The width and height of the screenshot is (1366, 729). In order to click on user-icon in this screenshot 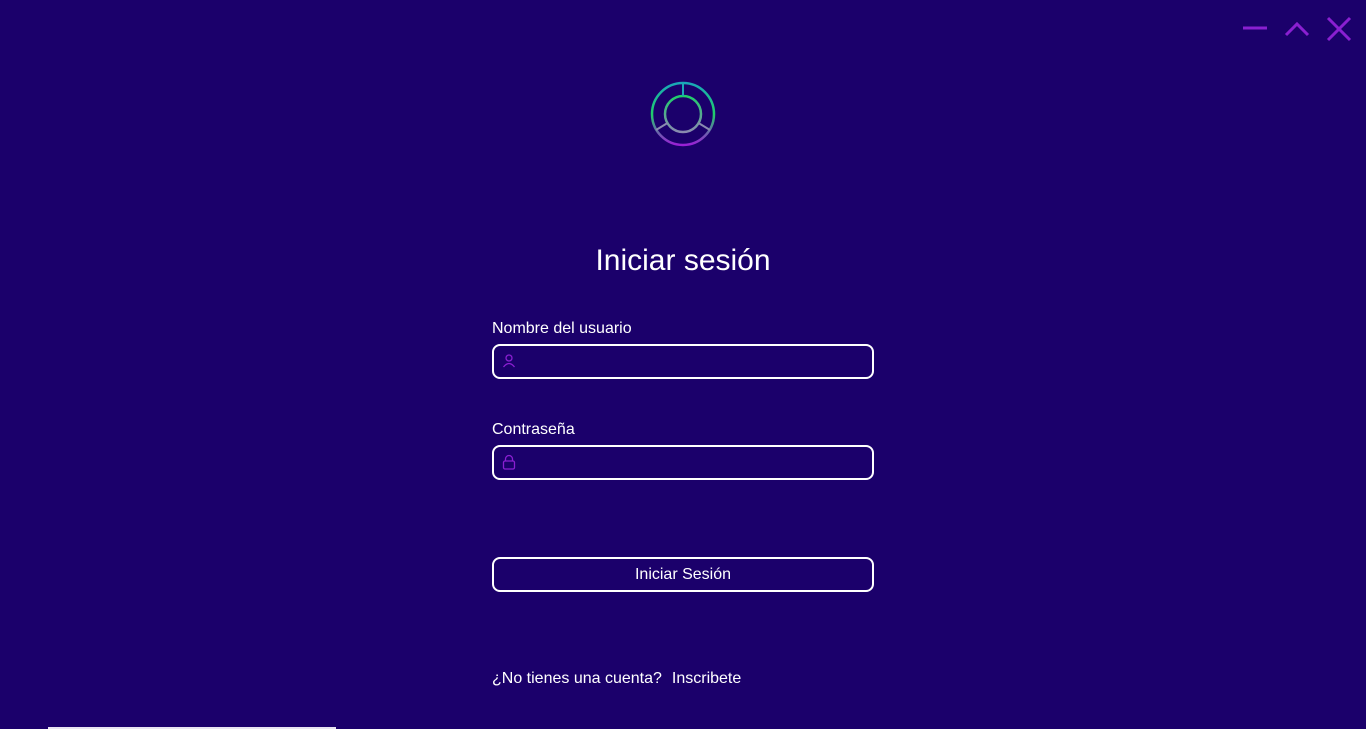, I will do `click(509, 361)`.